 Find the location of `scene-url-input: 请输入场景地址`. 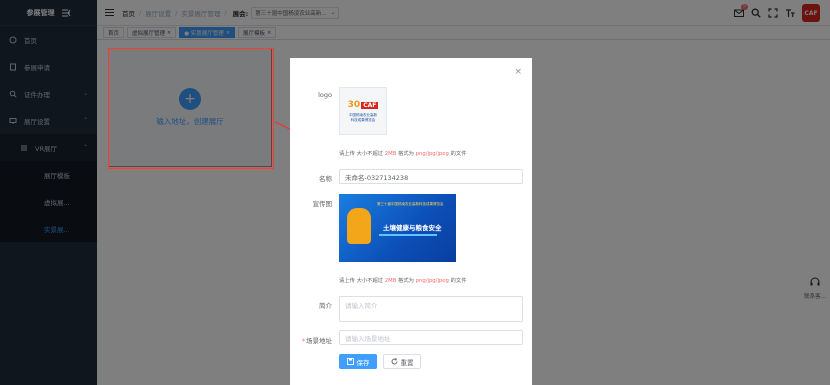

scene-url-input: 请输入场景地址 is located at coordinates (431, 337).